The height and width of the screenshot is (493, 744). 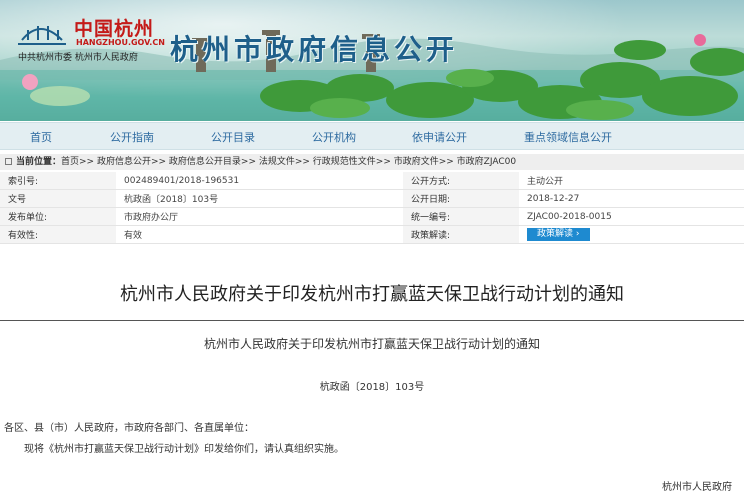 What do you see at coordinates (631, 198) in the screenshot?
I see `publish-date: 2018-12-27` at bounding box center [631, 198].